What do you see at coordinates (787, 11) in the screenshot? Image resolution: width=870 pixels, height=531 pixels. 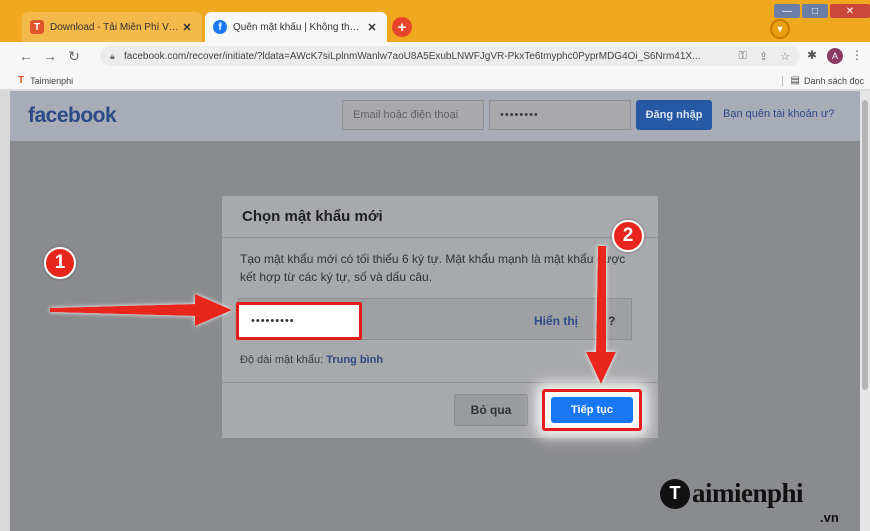 I see `minimize-icon: —` at bounding box center [787, 11].